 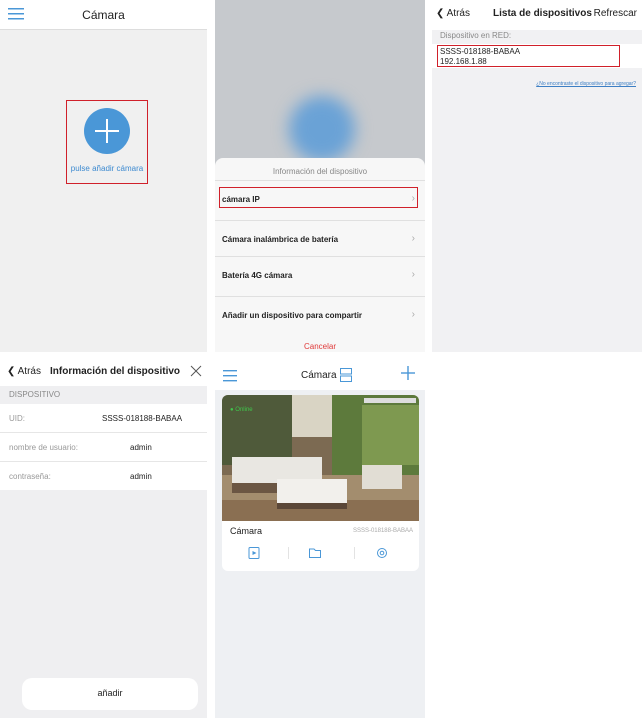 I want to click on option-label: Cámara inalámbrica de batería, so click(x=280, y=239).